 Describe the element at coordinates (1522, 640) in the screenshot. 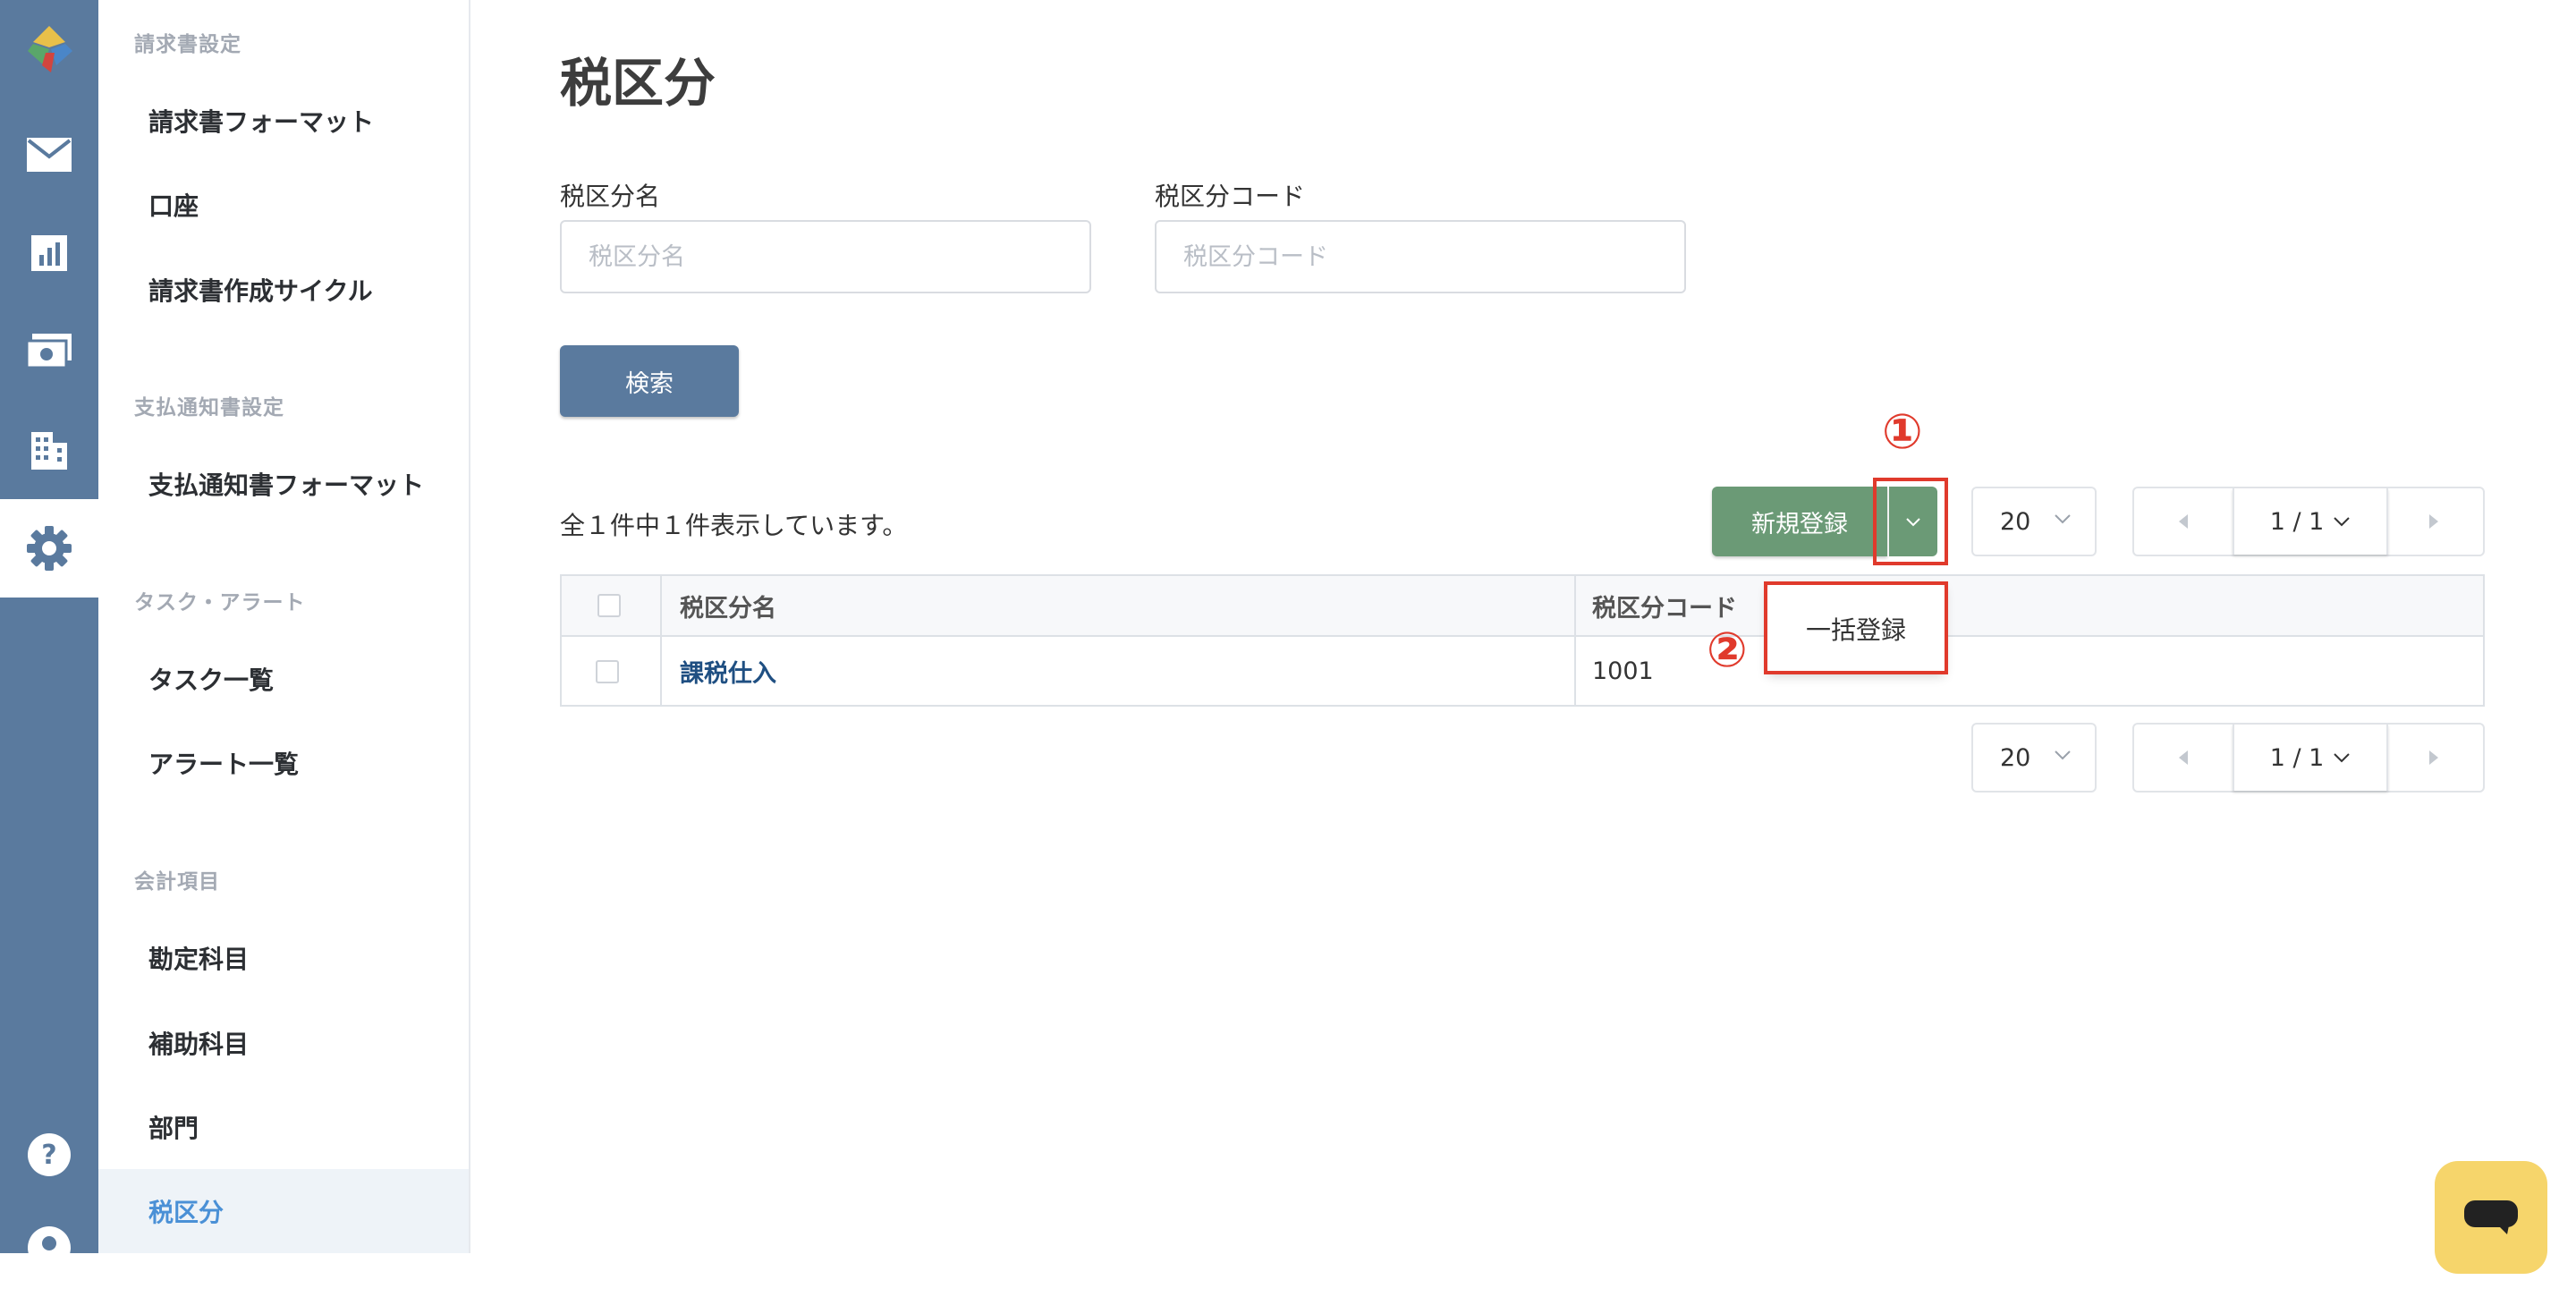

I see `tax-category-table: 税区分名 税区分コード 課税仕入 1001` at that location.